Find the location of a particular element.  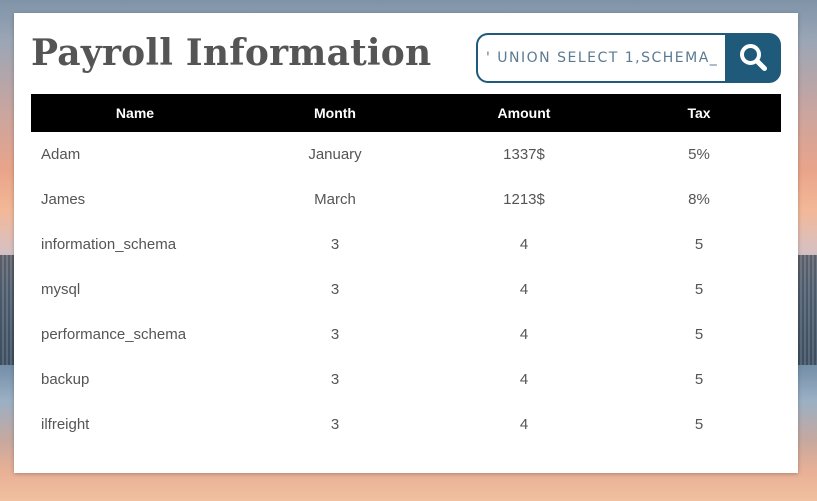

search-icon is located at coordinates (753, 58).